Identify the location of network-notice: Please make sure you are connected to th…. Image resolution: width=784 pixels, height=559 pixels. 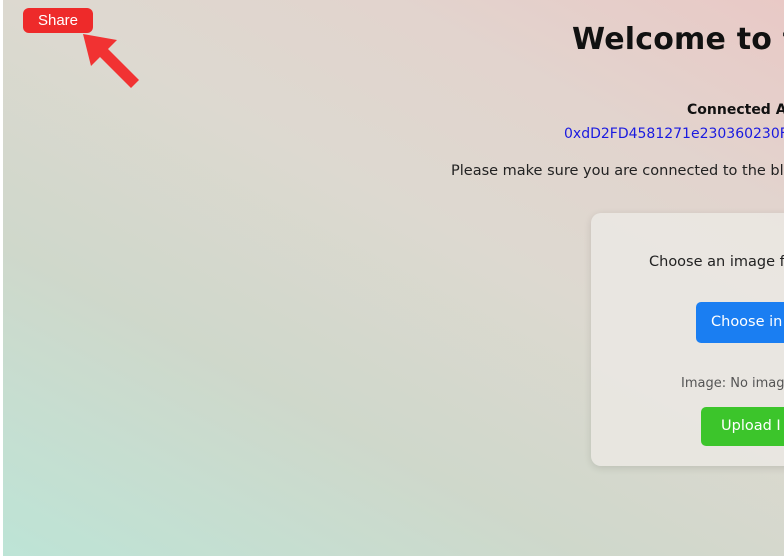
(617, 171).